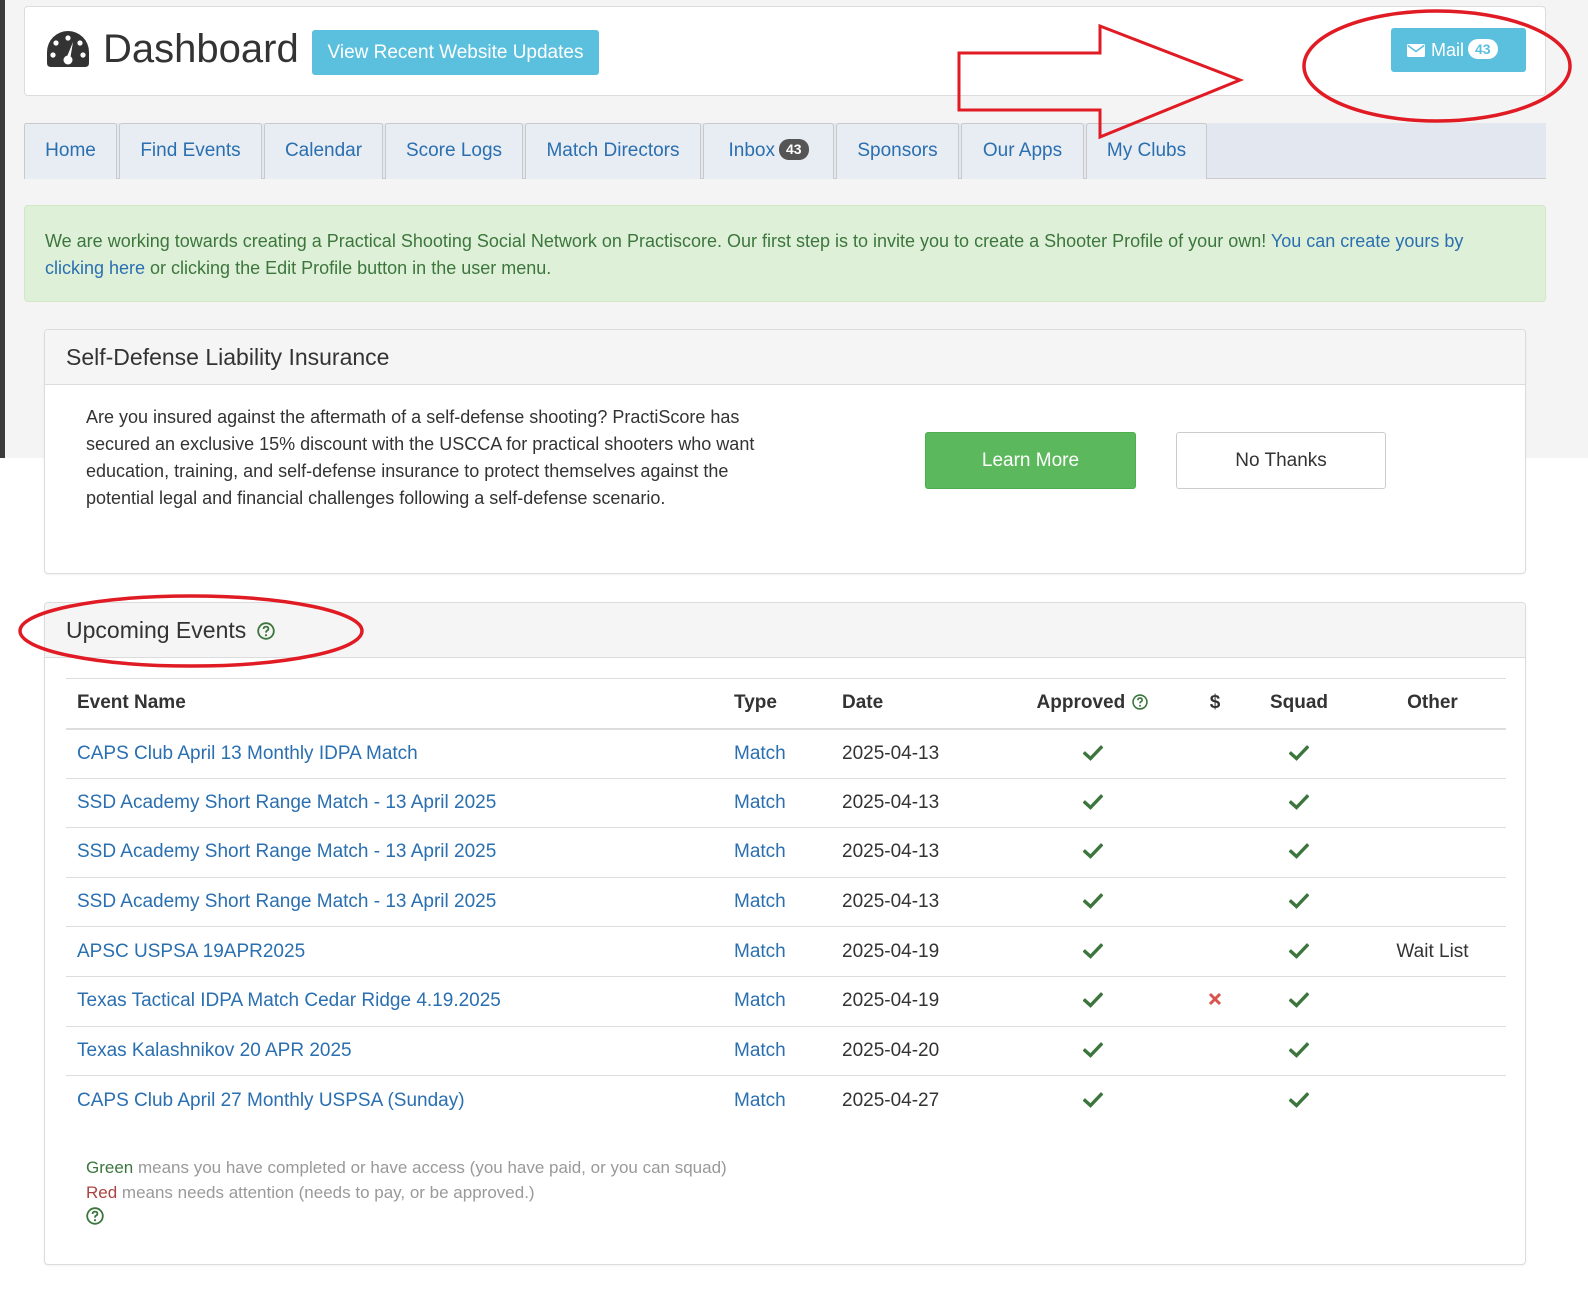 The image size is (1588, 1309). Describe the element at coordinates (1432, 704) in the screenshot. I see `column-header-other: Other` at that location.